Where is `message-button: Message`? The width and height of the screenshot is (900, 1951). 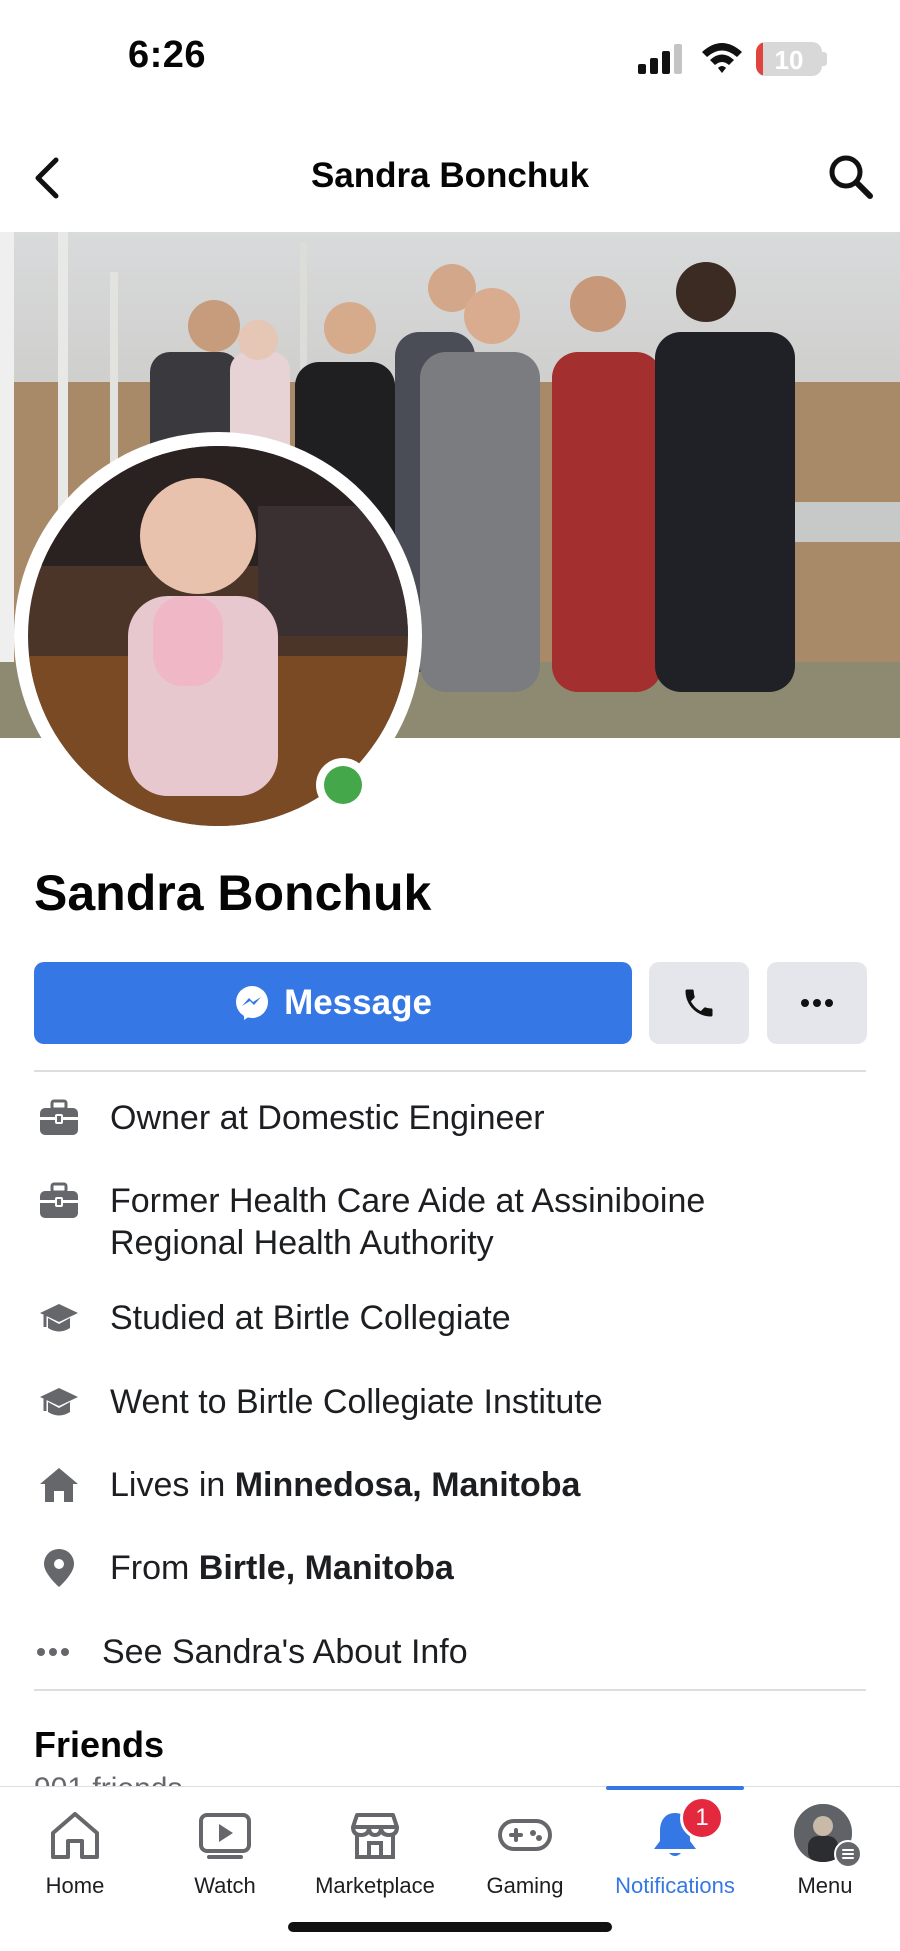
message-button: Message is located at coordinates (333, 1003).